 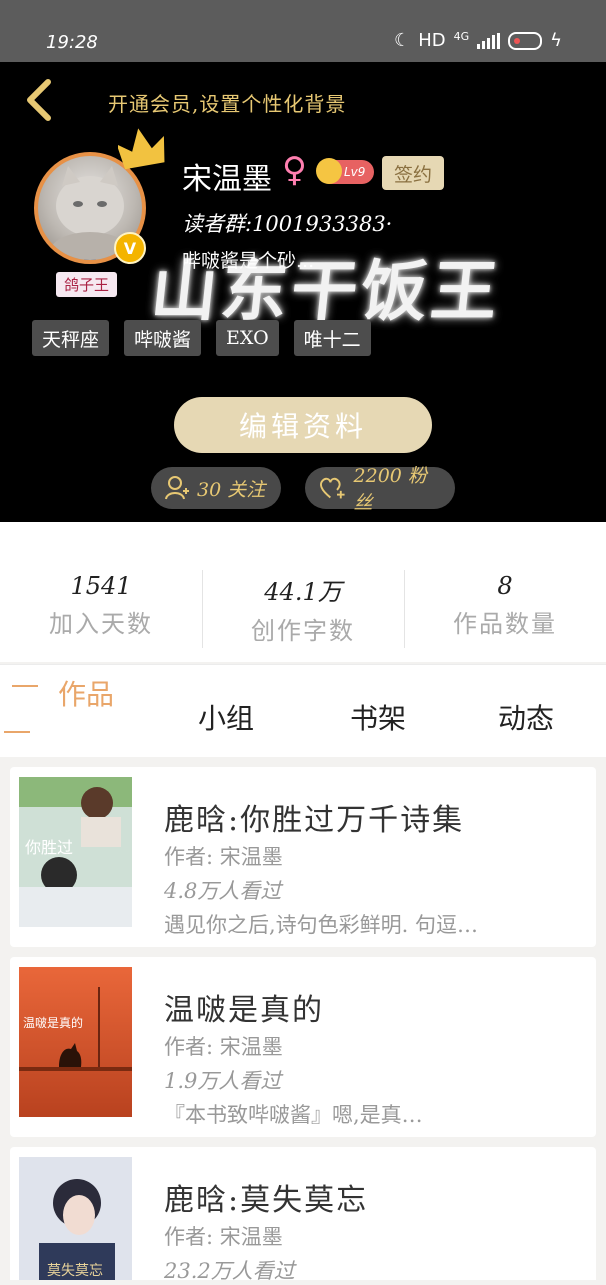 I want to click on battery-icon, so click(x=525, y=40).